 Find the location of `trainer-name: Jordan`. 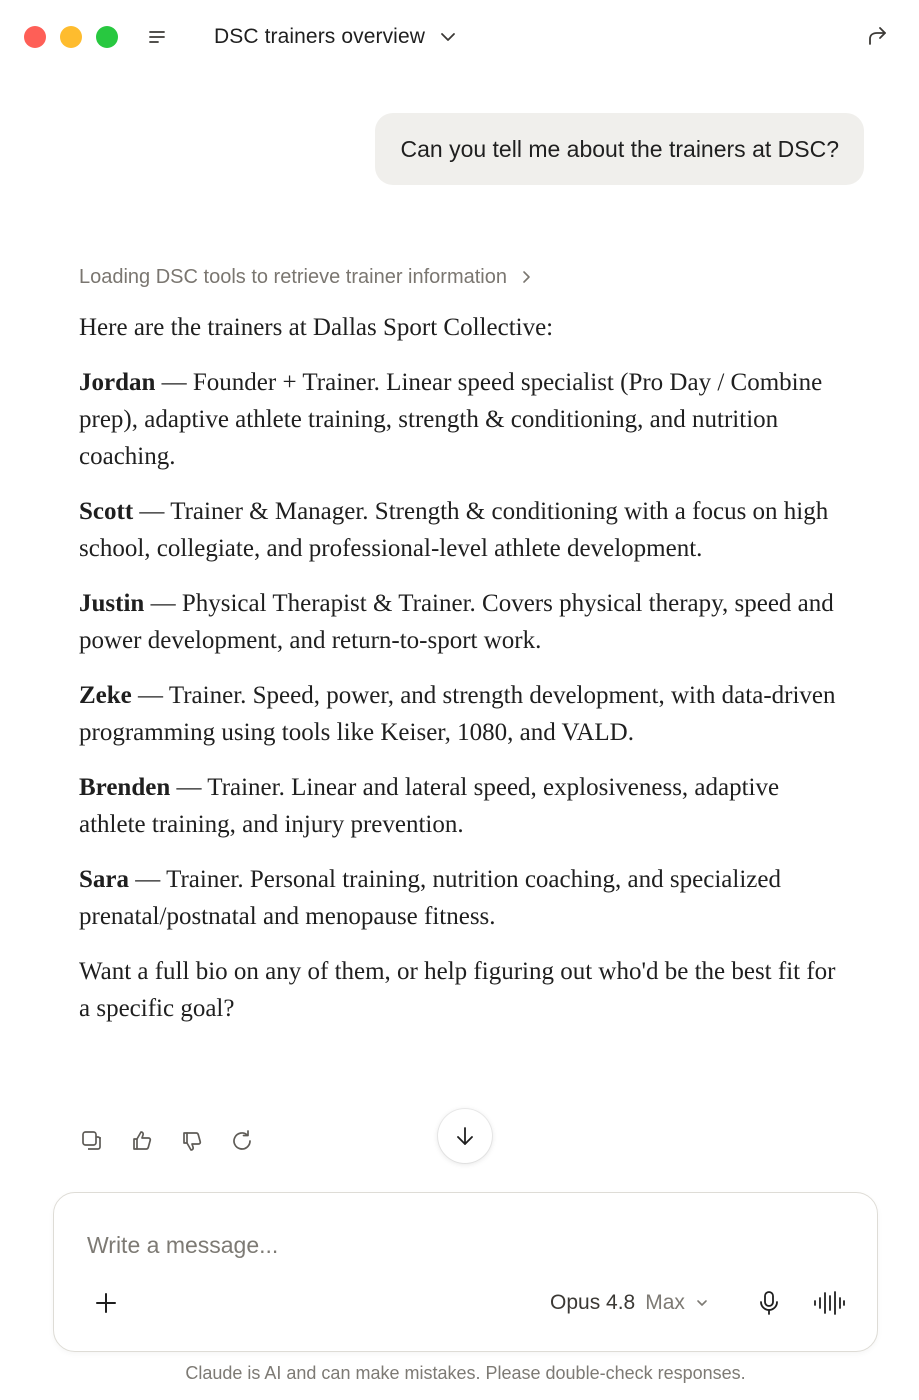

trainer-name: Jordan is located at coordinates (117, 382).